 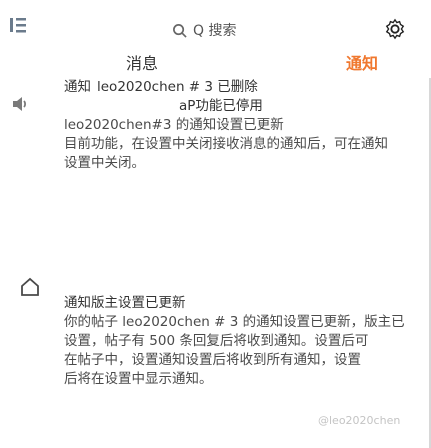 I want to click on notice-body-line: leo2020chen#3 的通知设置已更新, so click(x=174, y=125).